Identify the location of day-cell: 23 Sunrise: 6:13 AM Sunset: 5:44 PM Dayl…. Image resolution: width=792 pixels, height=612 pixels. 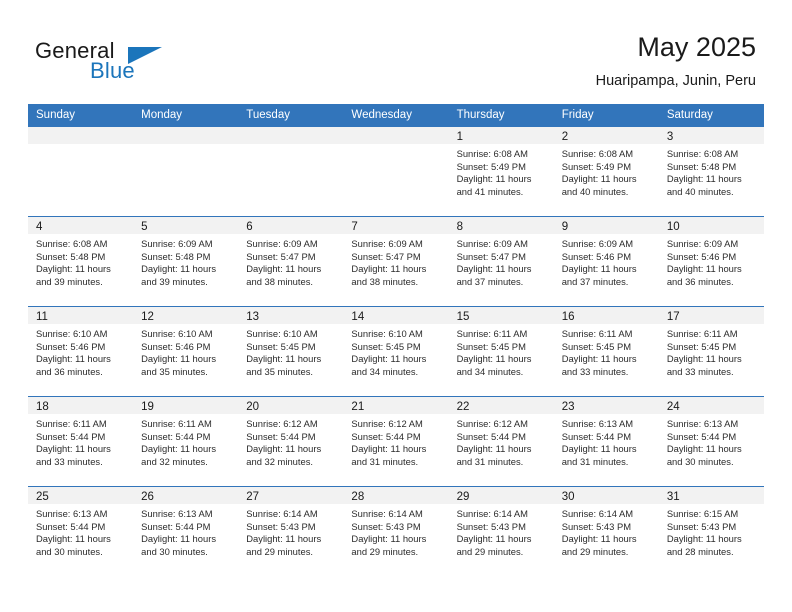
(606, 441).